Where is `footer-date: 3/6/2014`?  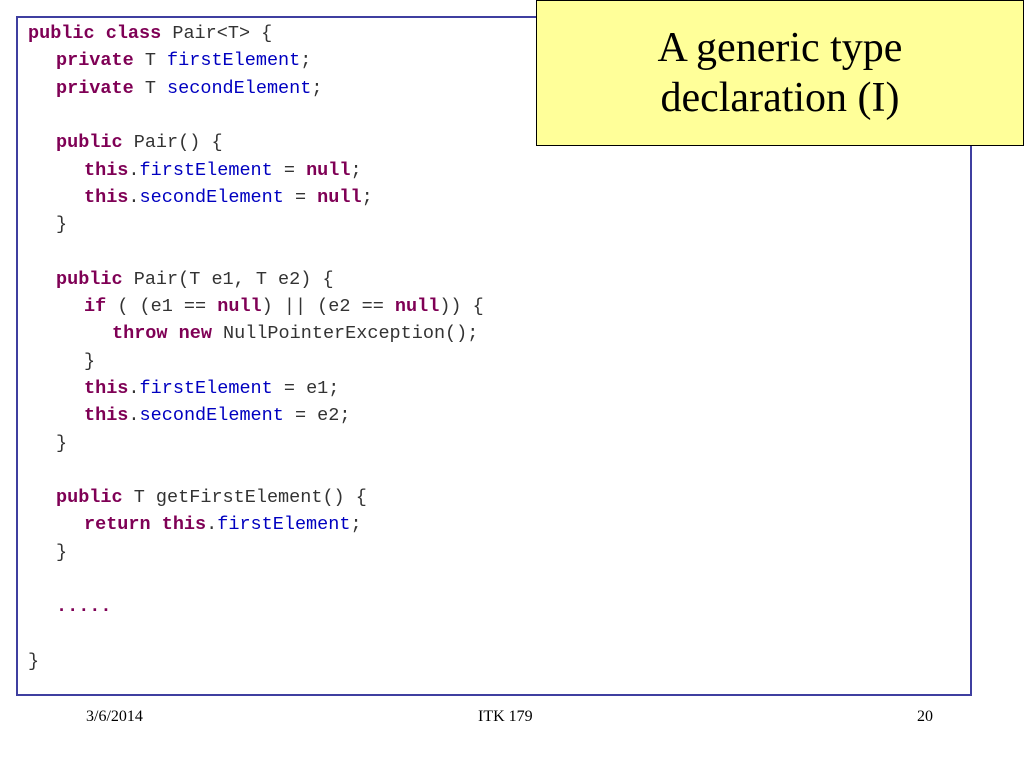
footer-date: 3/6/2014 is located at coordinates (114, 716).